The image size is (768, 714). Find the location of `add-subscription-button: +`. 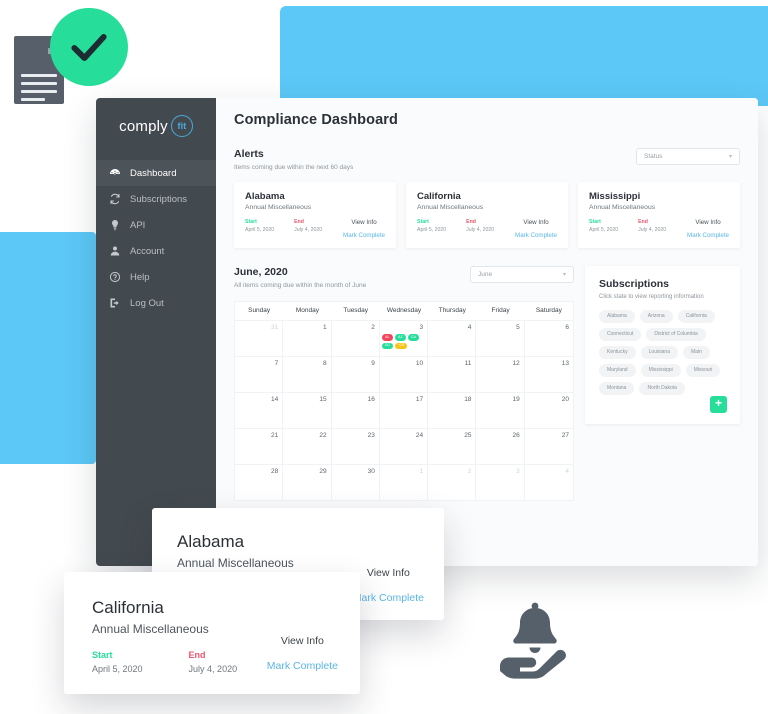

add-subscription-button: + is located at coordinates (718, 404).